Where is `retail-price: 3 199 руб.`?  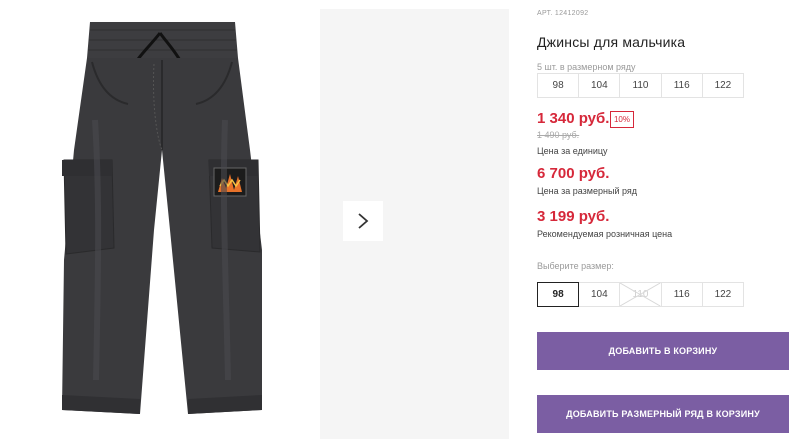 retail-price: 3 199 руб. is located at coordinates (573, 216).